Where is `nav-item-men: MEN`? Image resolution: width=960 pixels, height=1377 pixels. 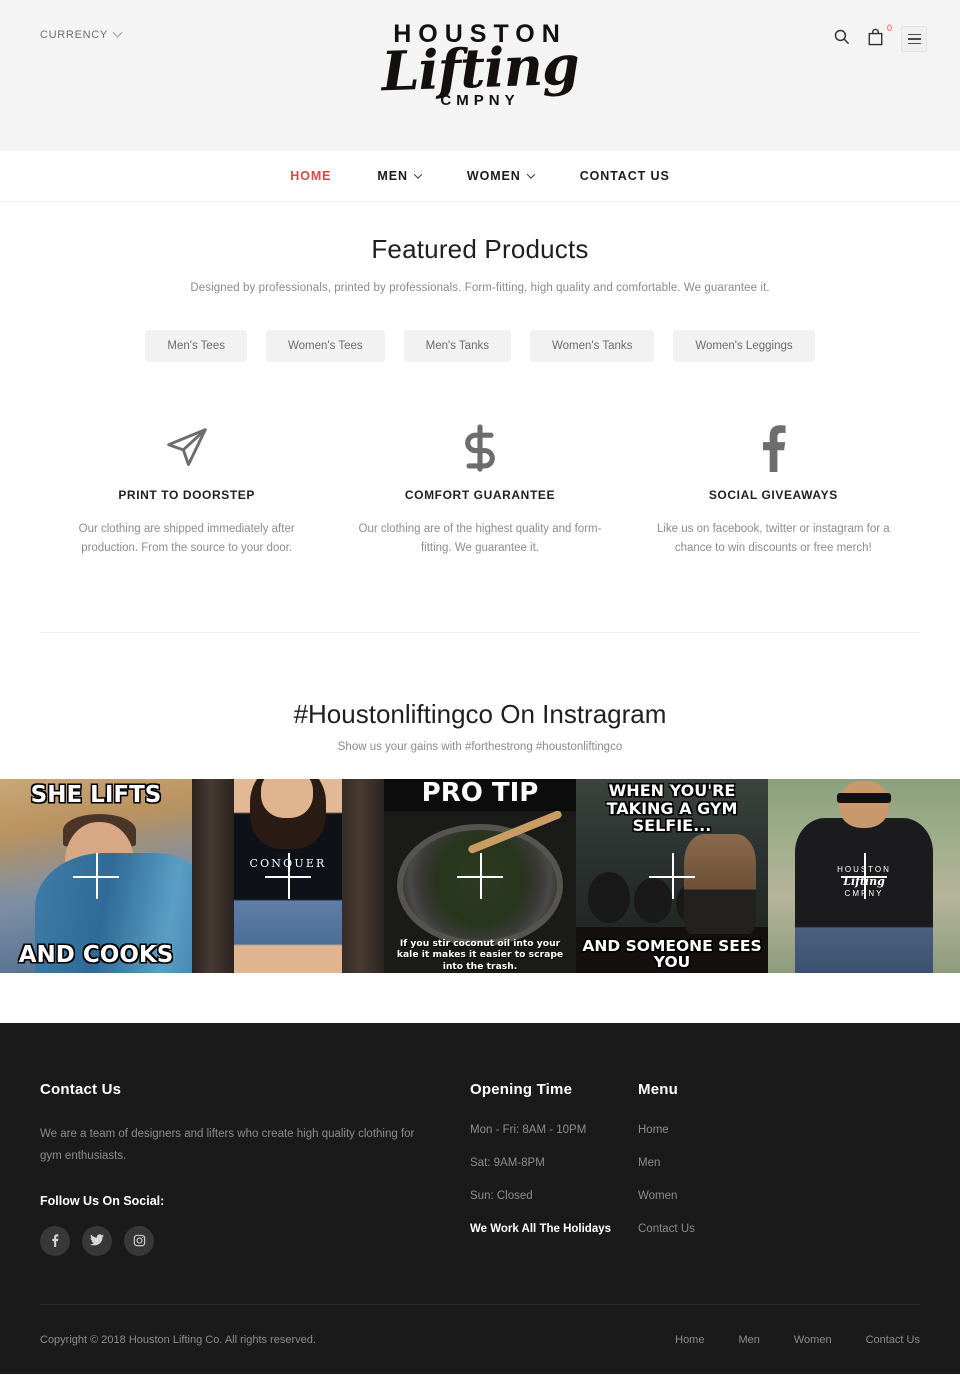 nav-item-men: MEN is located at coordinates (398, 176).